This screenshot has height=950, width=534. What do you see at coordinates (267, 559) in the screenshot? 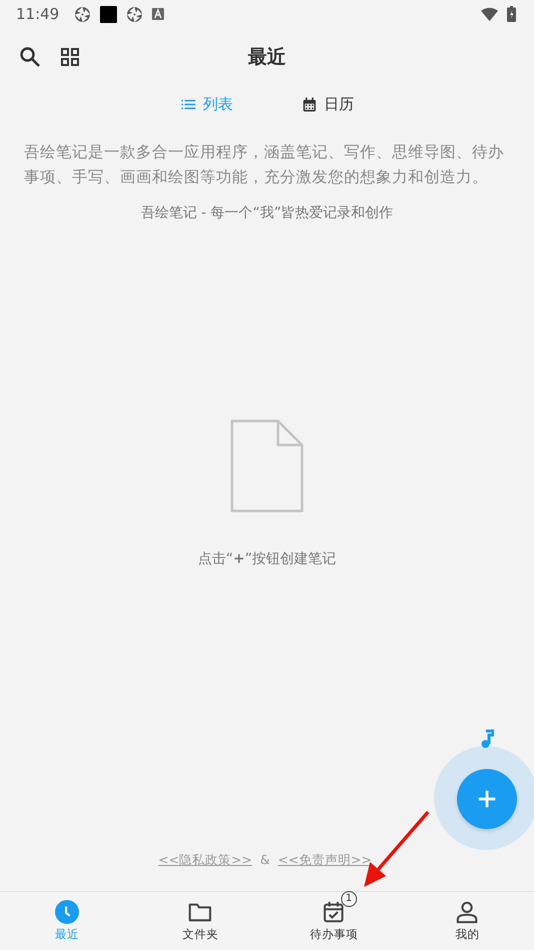
I see `empty-hint: 点击“+”按钮创建笔记` at bounding box center [267, 559].